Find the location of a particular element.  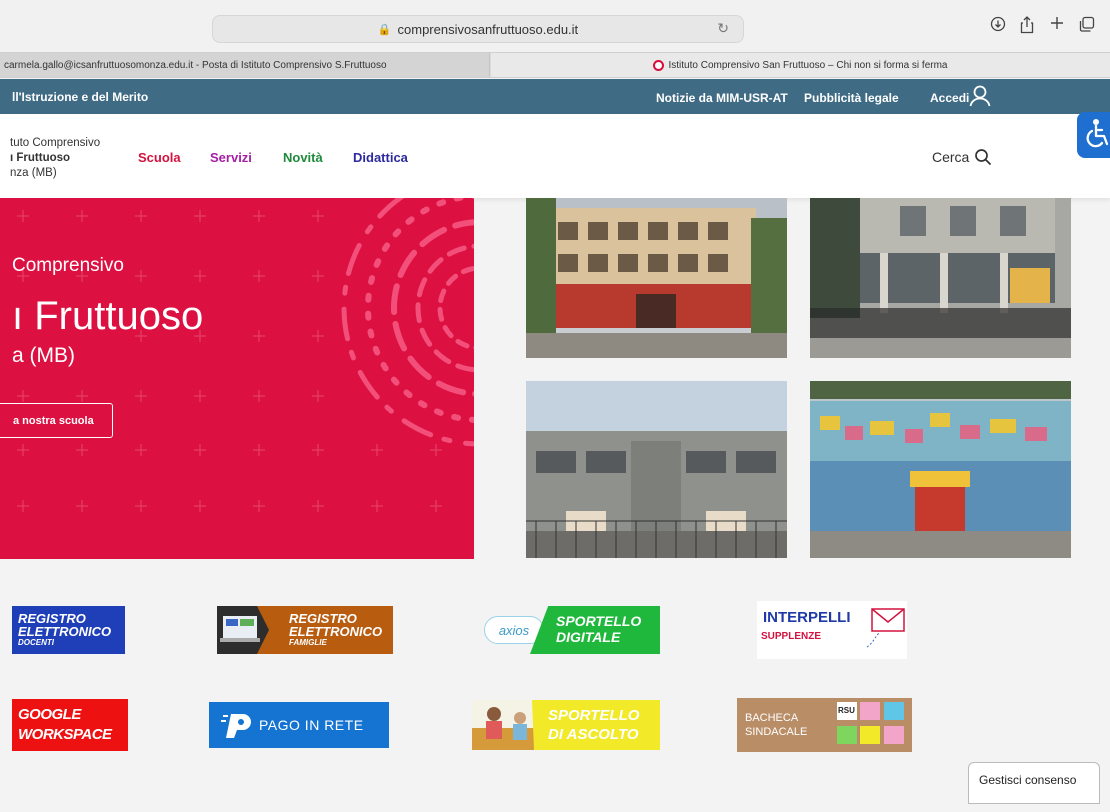

logo-line2: ı Fruttuoso is located at coordinates (40, 158).